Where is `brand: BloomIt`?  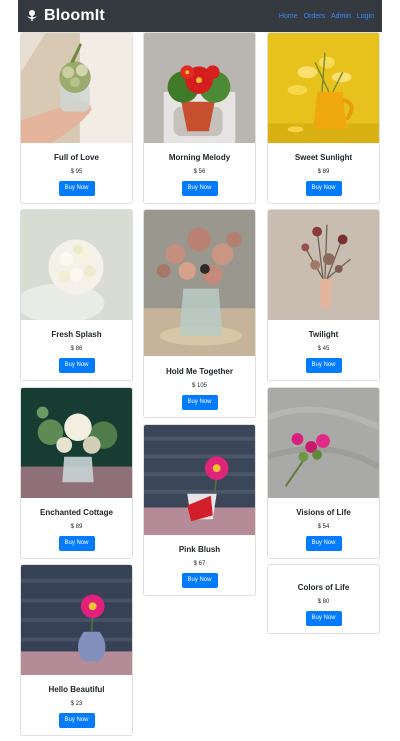 brand: BloomIt is located at coordinates (65, 16).